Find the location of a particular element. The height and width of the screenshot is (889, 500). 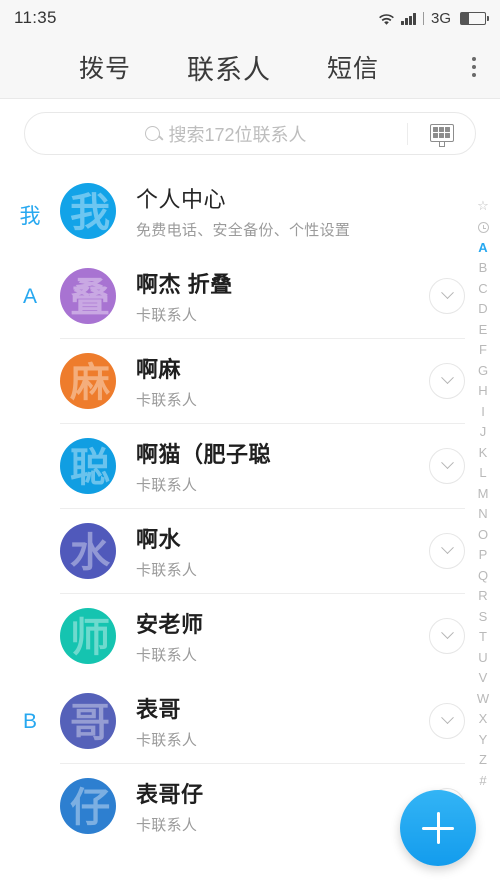

add-contact-fab is located at coordinates (438, 828).